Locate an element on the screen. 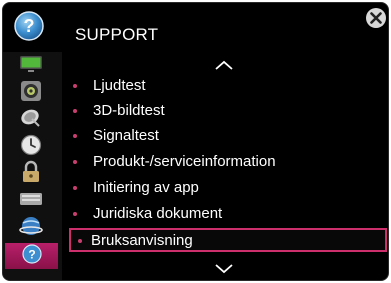 The image size is (391, 283). chevron-down-icon is located at coordinates (224, 270).